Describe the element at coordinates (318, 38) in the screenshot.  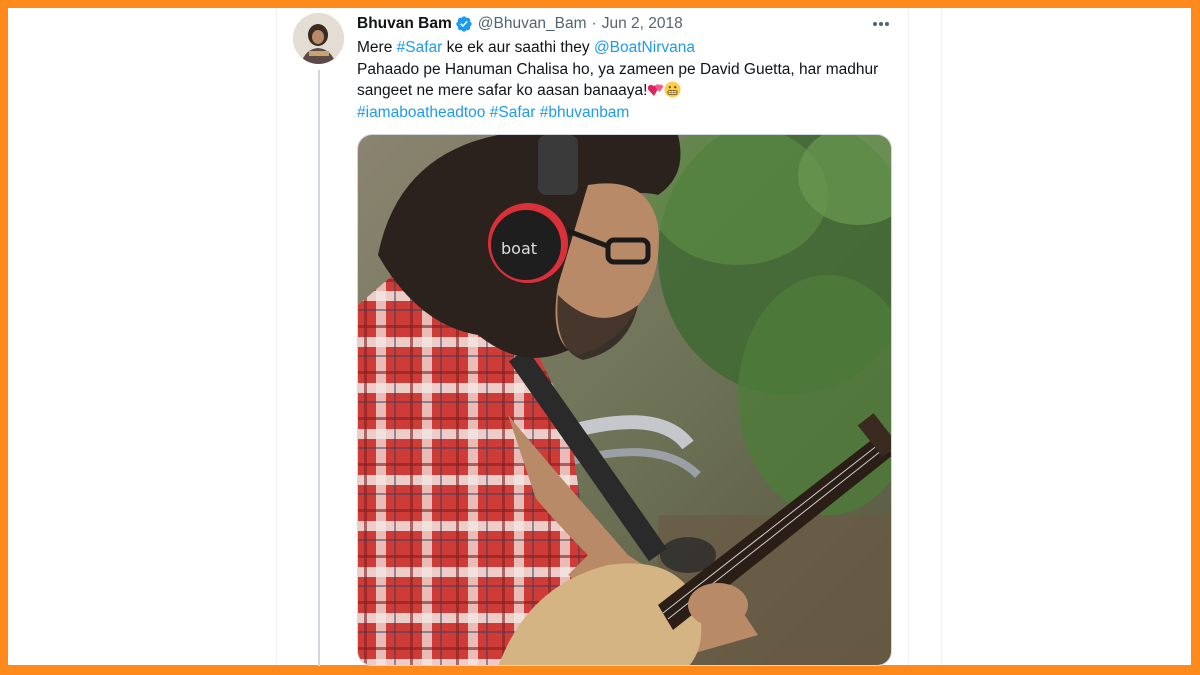
I see `avatar` at that location.